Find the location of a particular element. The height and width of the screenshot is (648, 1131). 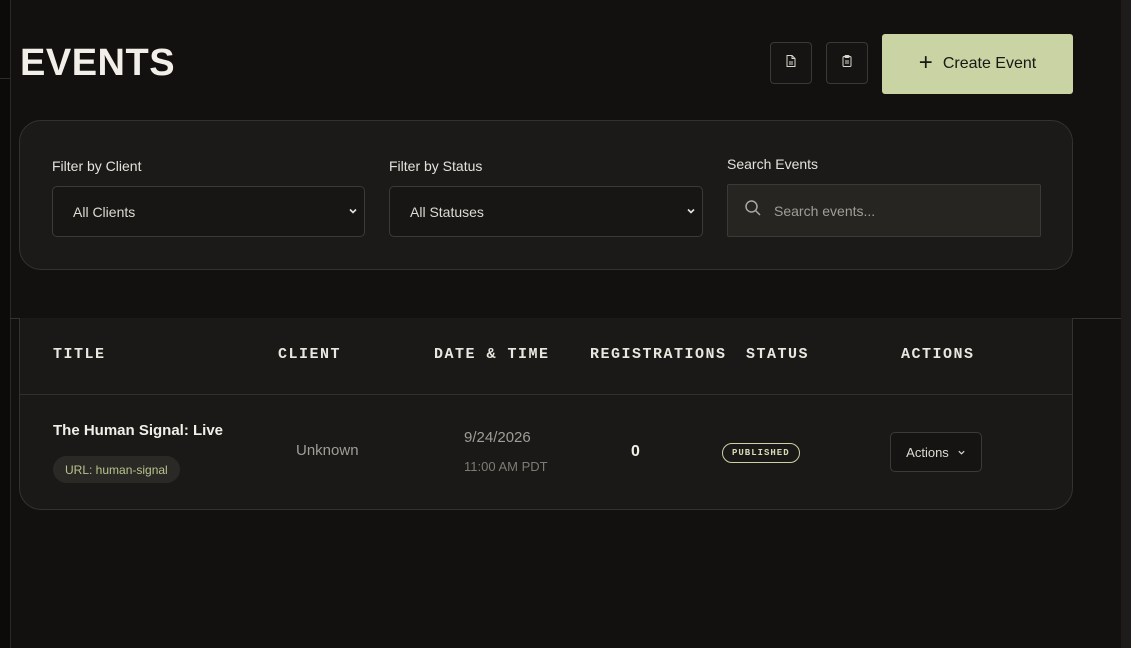

status-select-value: All Statuses is located at coordinates (447, 211).